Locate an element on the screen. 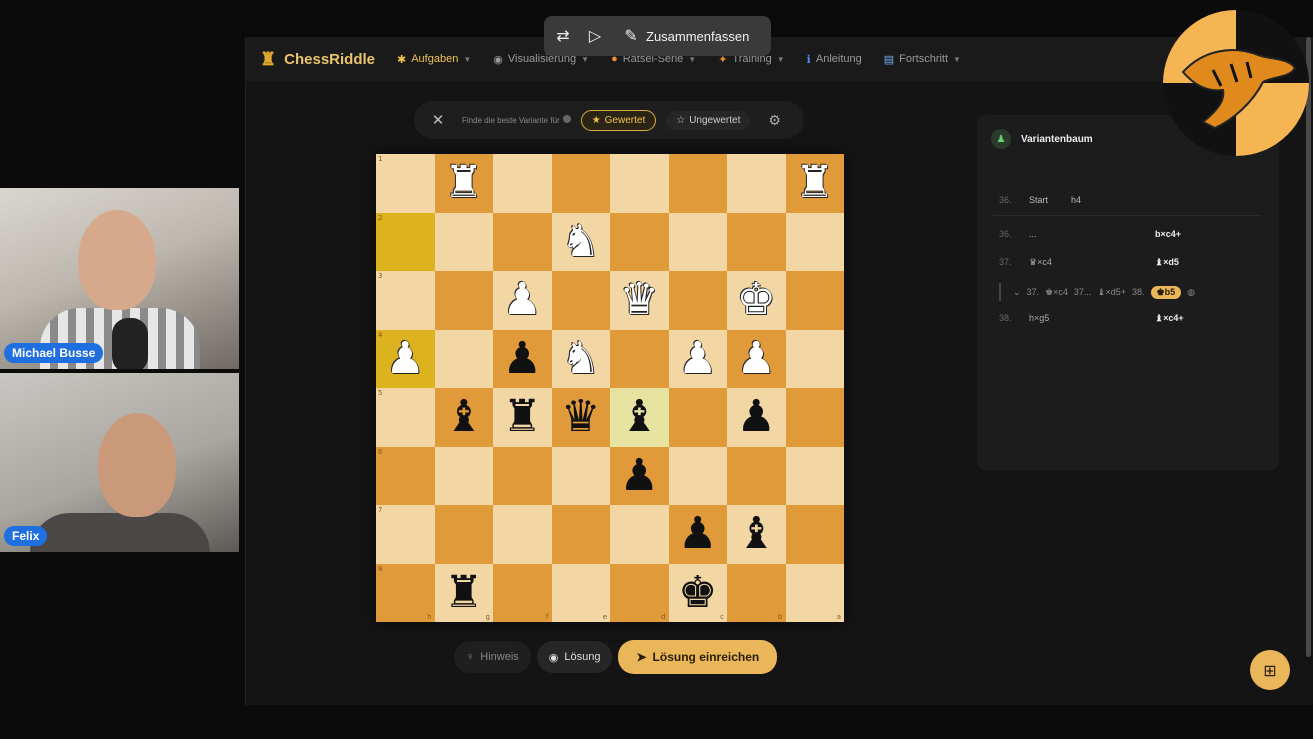 Image resolution: width=1313 pixels, height=739 pixels. square-c6 is located at coordinates (697, 475).